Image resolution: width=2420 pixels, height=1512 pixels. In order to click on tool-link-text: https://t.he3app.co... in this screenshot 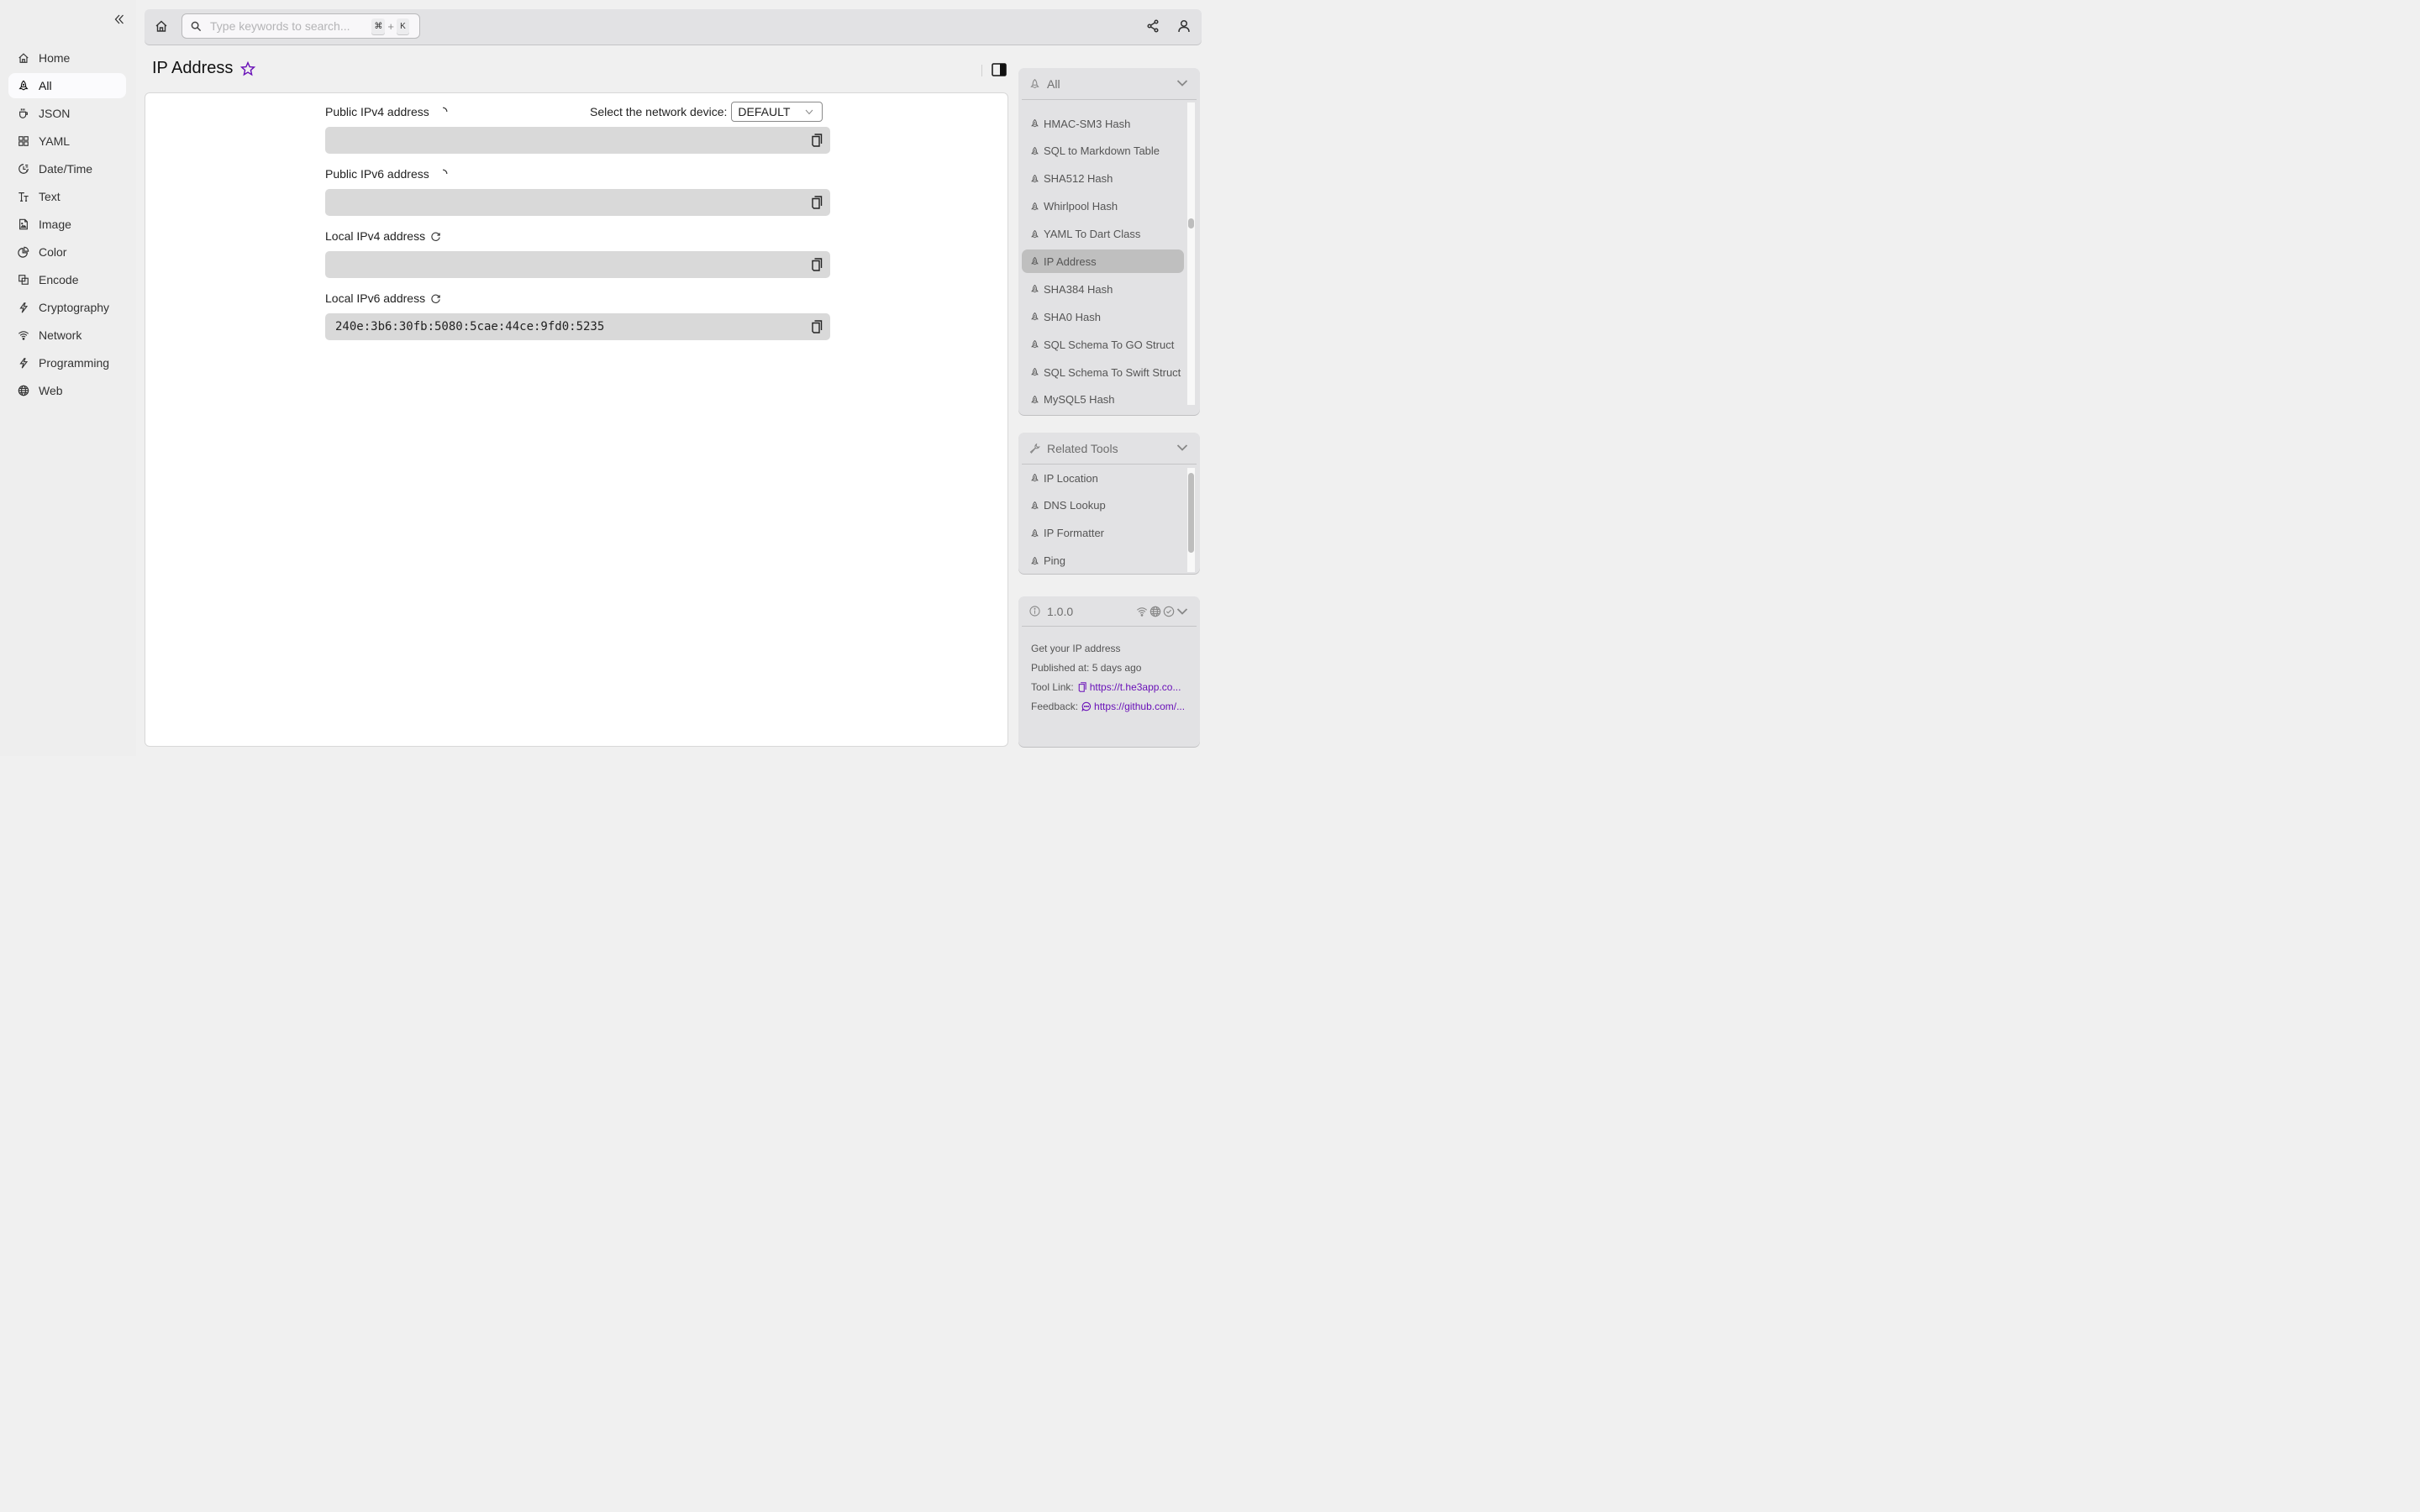, I will do `click(1135, 686)`.